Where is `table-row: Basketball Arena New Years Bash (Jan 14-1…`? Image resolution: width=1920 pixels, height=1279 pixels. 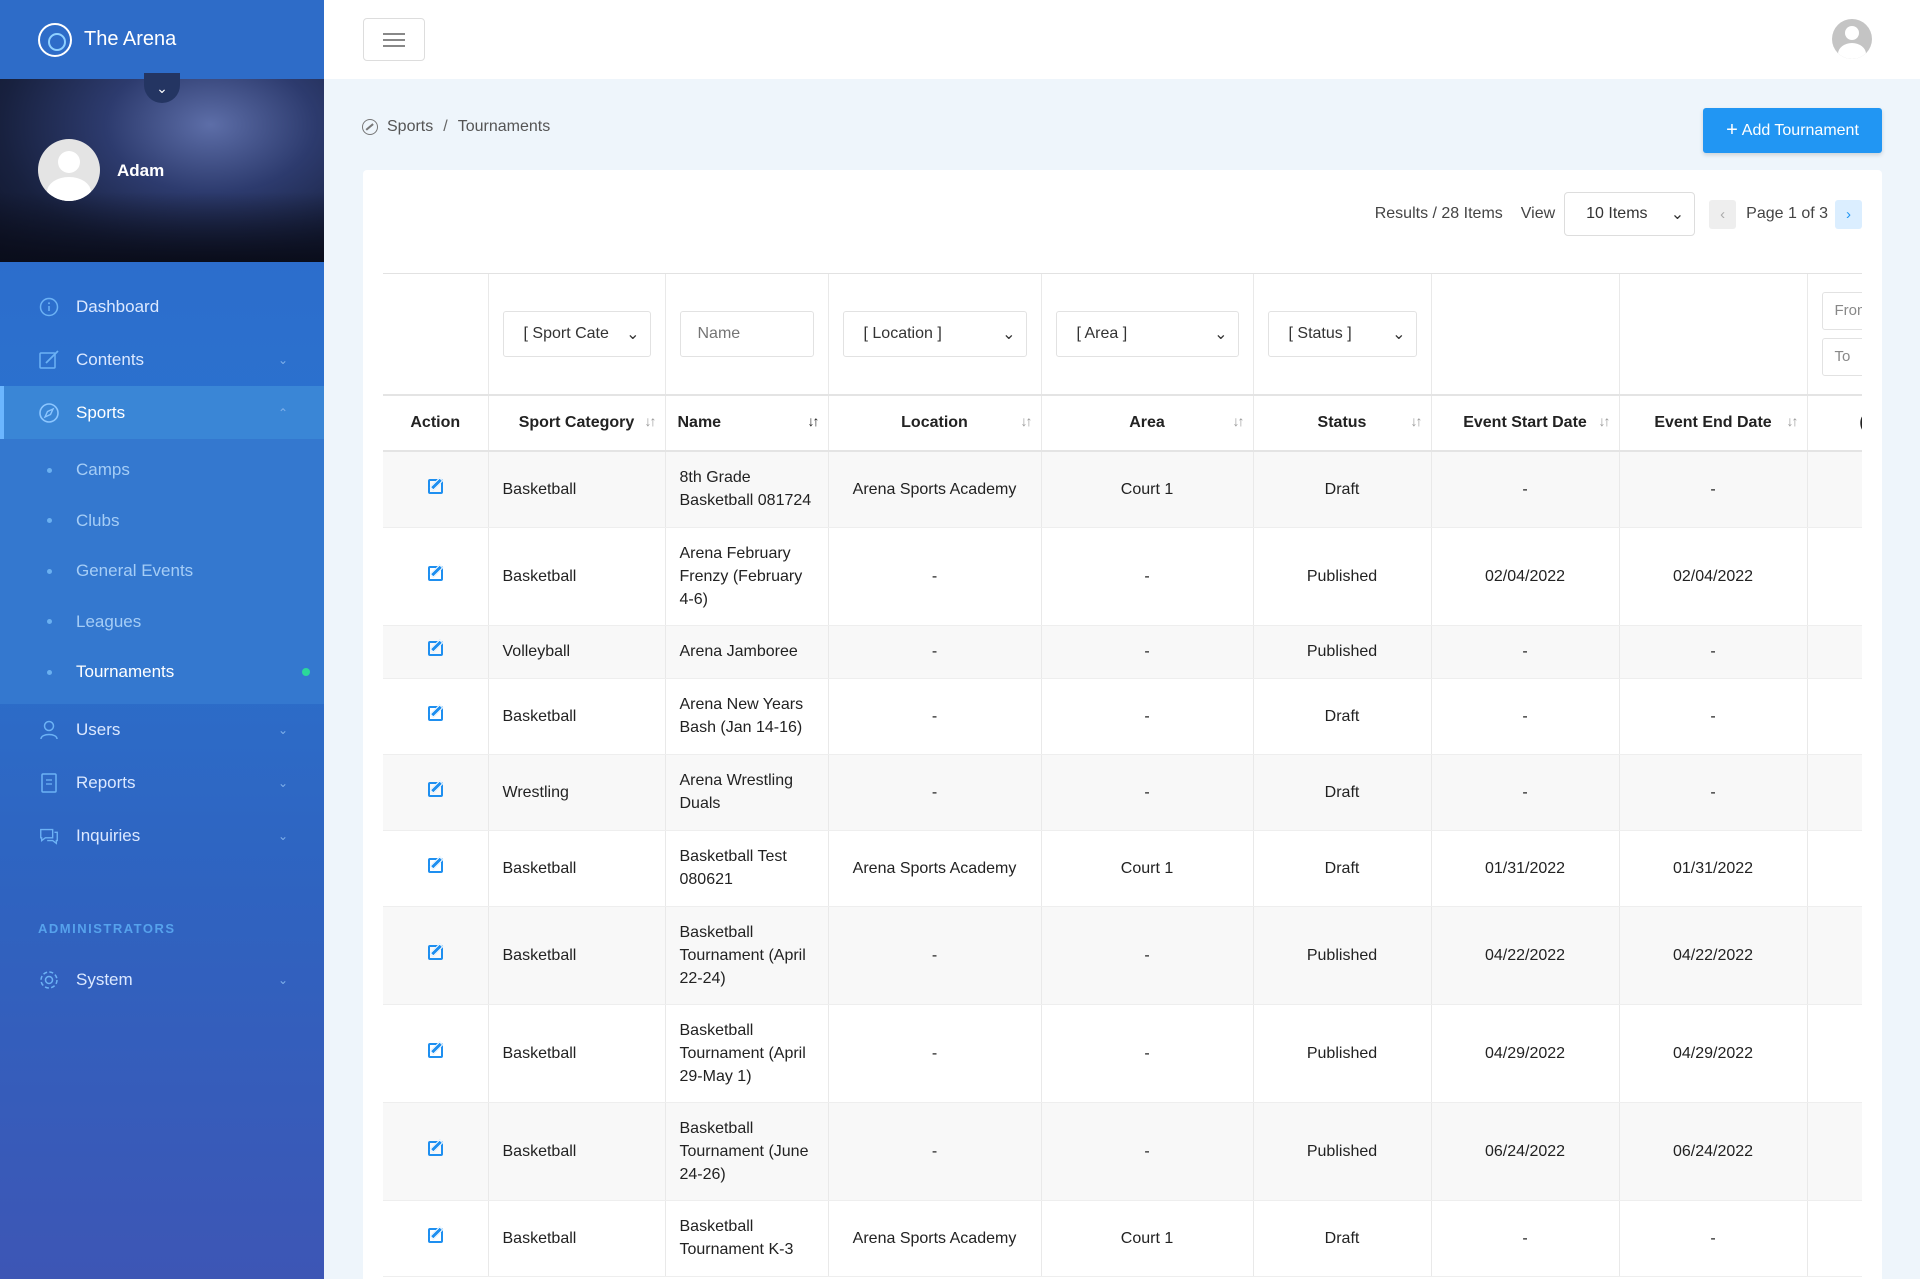
table-row: Basketball Arena New Years Bash (Jan 14-1… is located at coordinates (1122, 716).